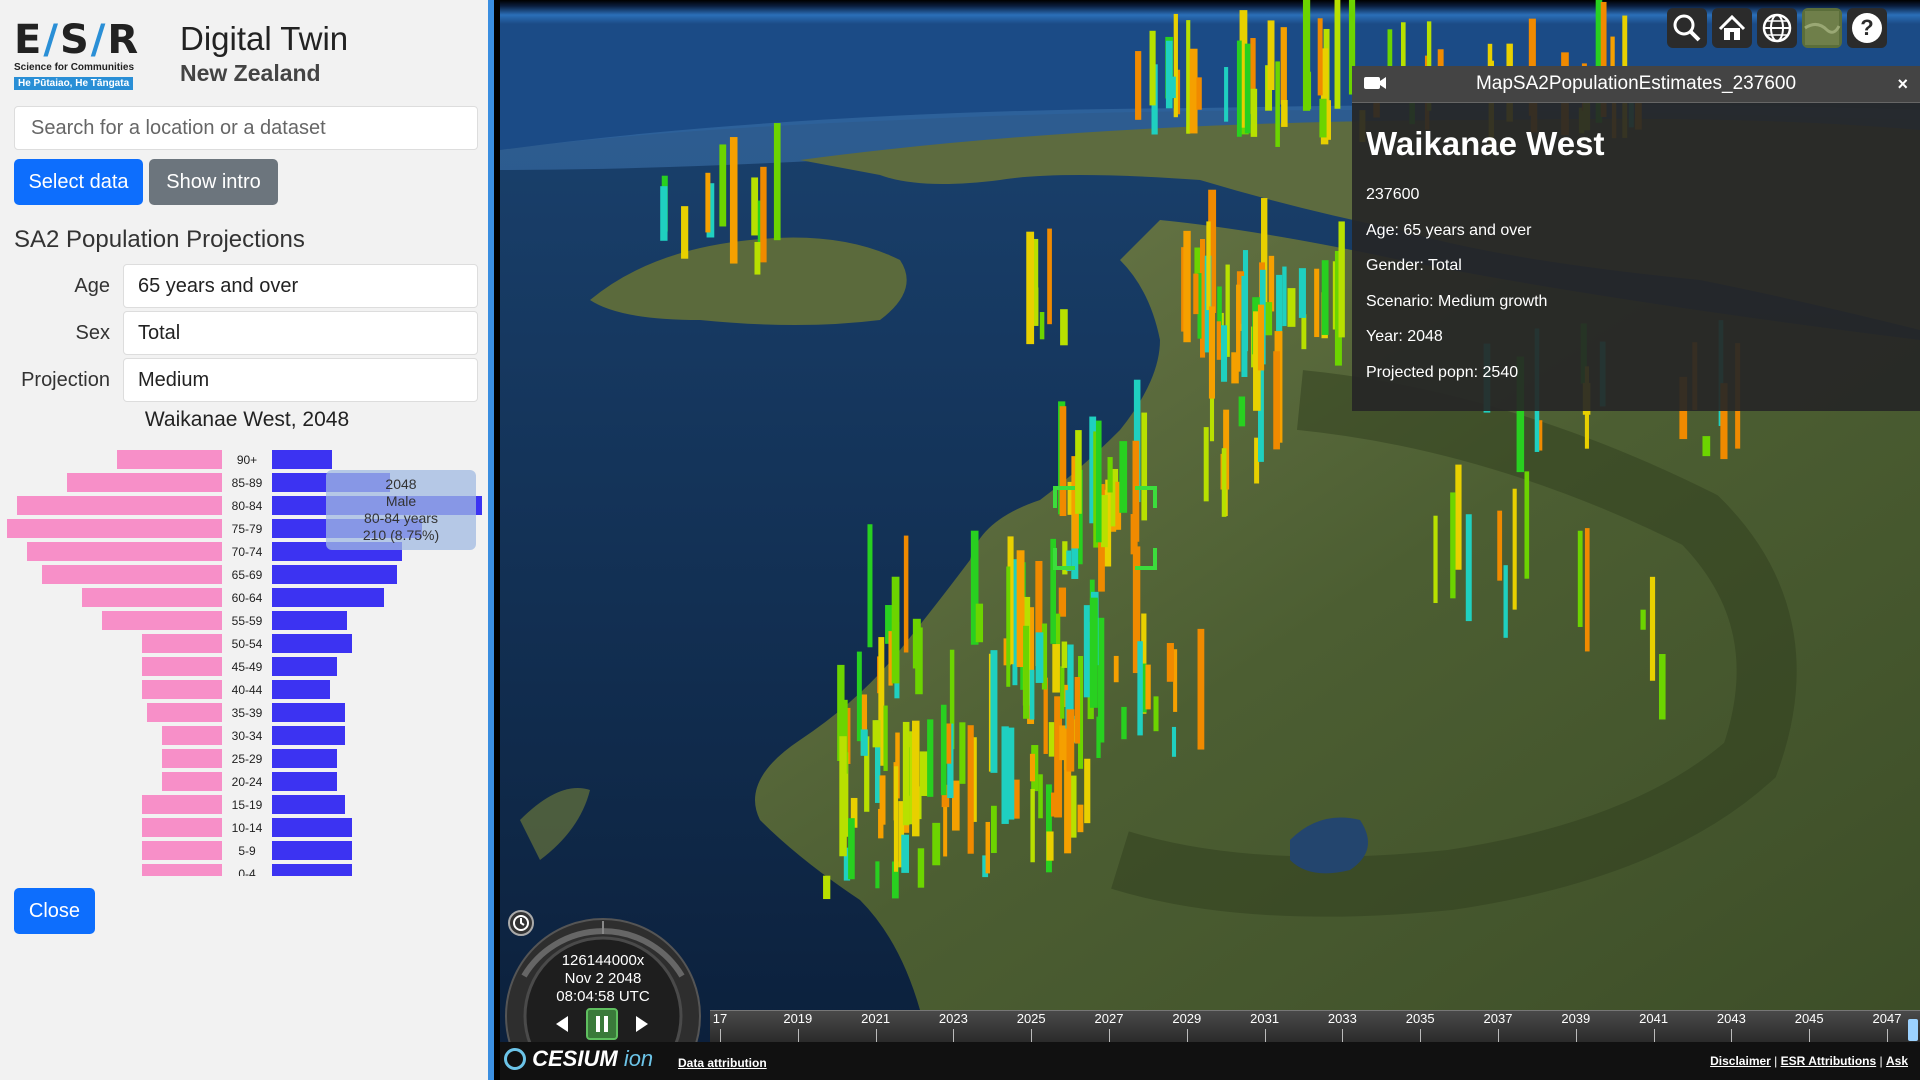 This screenshot has height=1080, width=1920. I want to click on disclaimer-link: Disclaimer, so click(1740, 1061).